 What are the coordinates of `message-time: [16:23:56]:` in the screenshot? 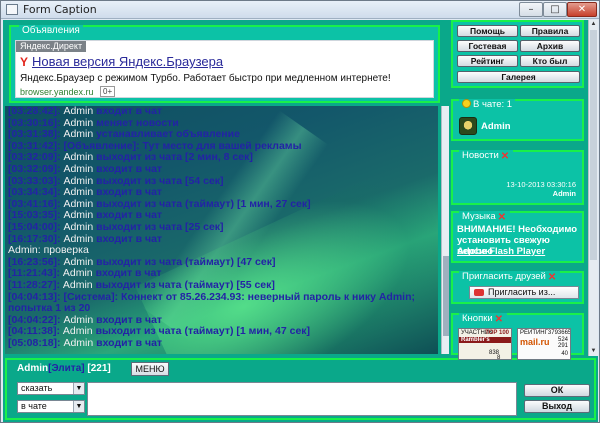 It's located at (34, 261).